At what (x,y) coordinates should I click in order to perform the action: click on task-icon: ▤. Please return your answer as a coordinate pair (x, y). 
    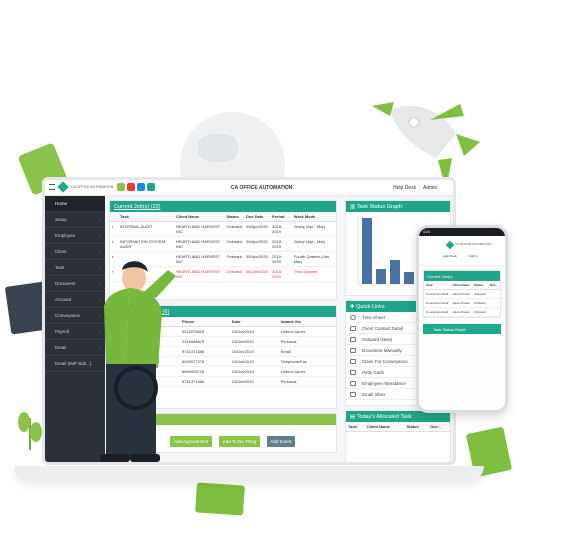
    Looking at the image, I should click on (353, 417).